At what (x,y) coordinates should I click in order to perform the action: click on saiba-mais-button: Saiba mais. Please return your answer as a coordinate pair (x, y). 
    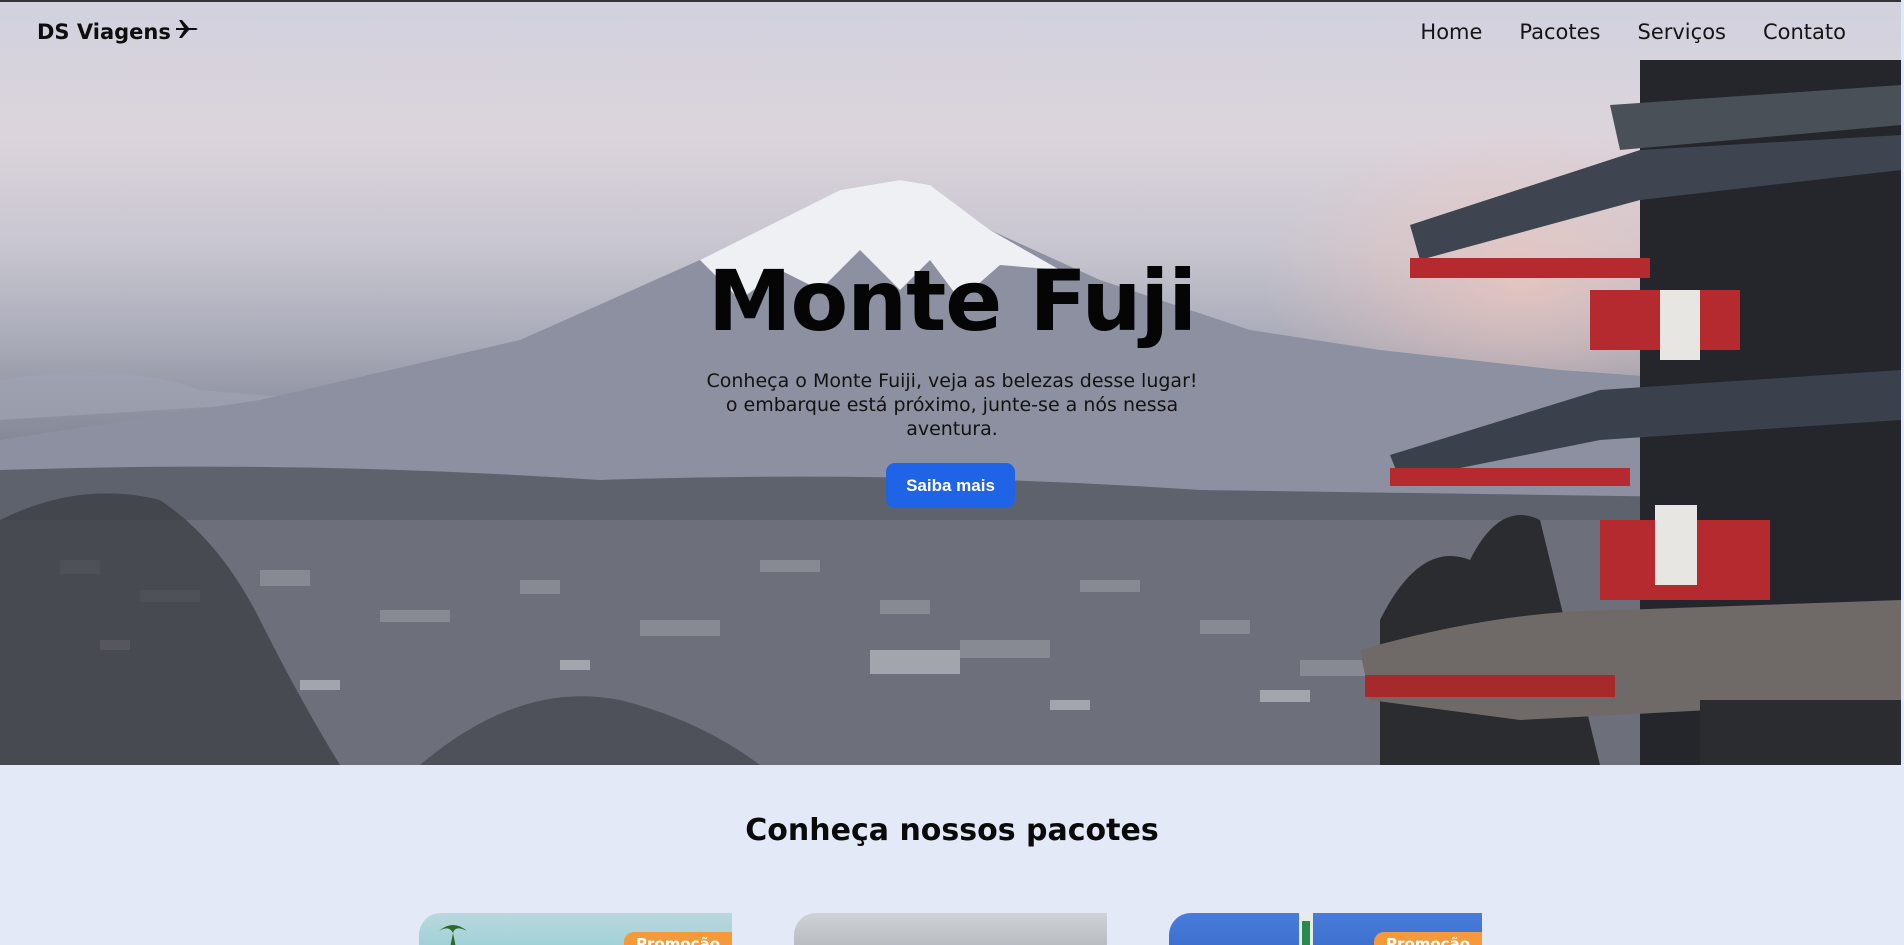
    Looking at the image, I should click on (950, 485).